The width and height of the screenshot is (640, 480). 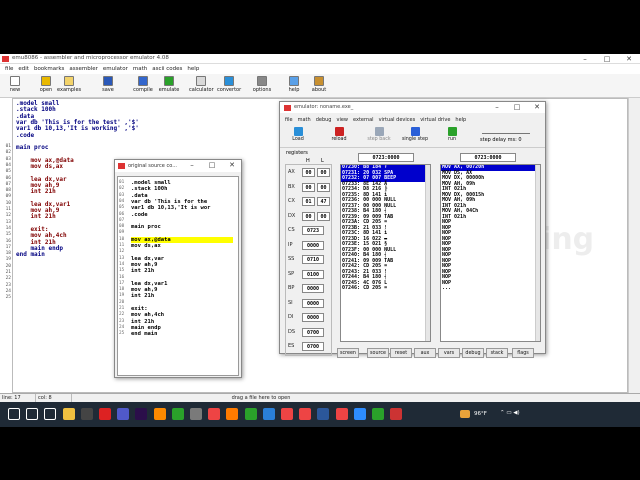 What do you see at coordinates (46, 86) in the screenshot?
I see `open-button: open` at bounding box center [46, 86].